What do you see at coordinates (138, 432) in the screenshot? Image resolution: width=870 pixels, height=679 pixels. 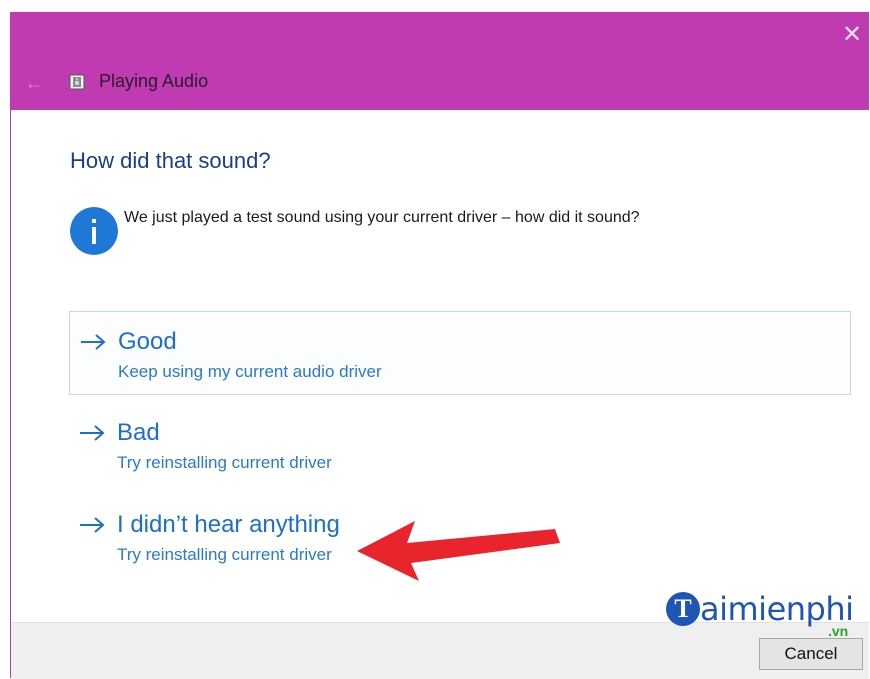 I see `option-title: Bad` at bounding box center [138, 432].